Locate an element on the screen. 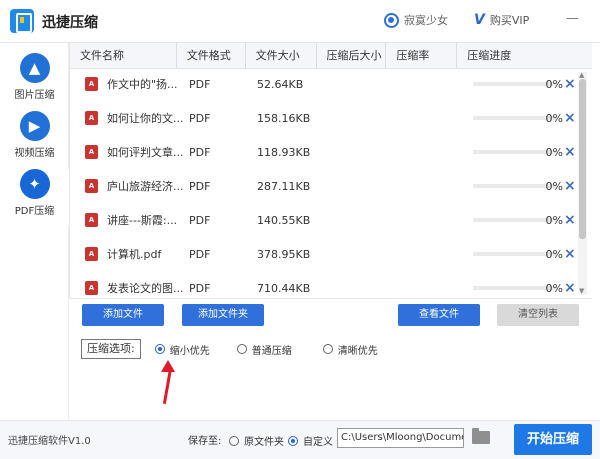  buy-vip-label: 购买VIP is located at coordinates (509, 20).